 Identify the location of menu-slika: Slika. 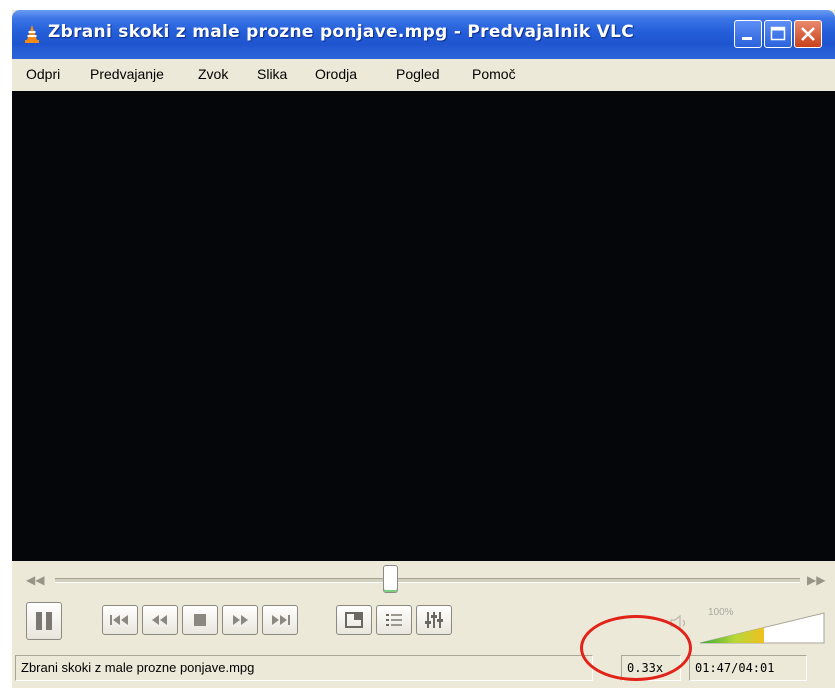
(272, 74).